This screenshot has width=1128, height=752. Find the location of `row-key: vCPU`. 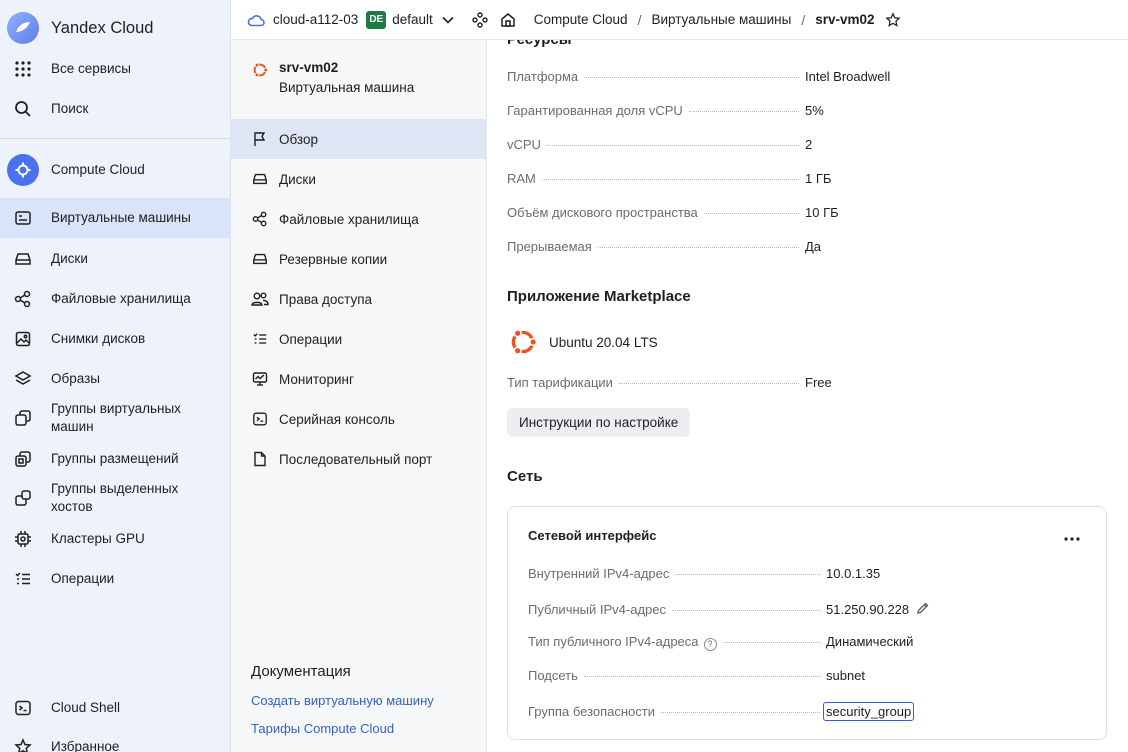

row-key: vCPU is located at coordinates (524, 144).